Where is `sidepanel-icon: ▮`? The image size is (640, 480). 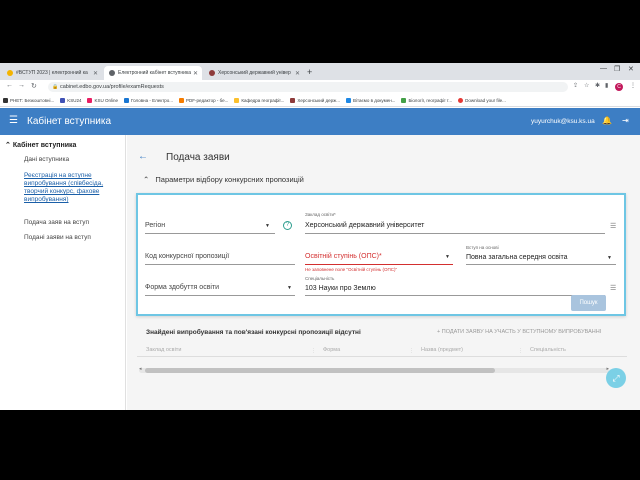
sidepanel-icon: ▮ is located at coordinates (606, 85).